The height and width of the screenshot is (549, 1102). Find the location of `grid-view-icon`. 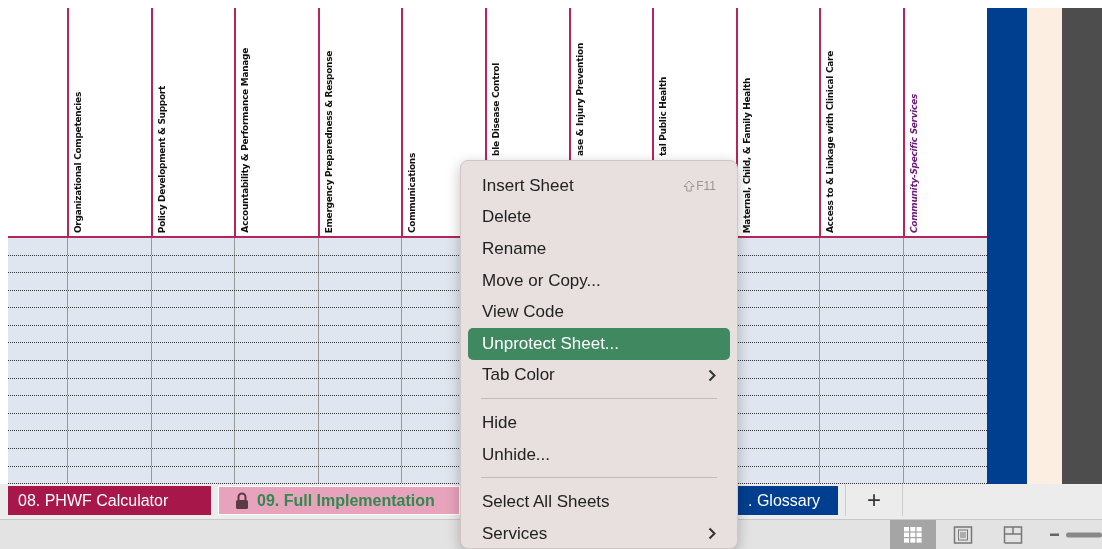

grid-view-icon is located at coordinates (913, 534).